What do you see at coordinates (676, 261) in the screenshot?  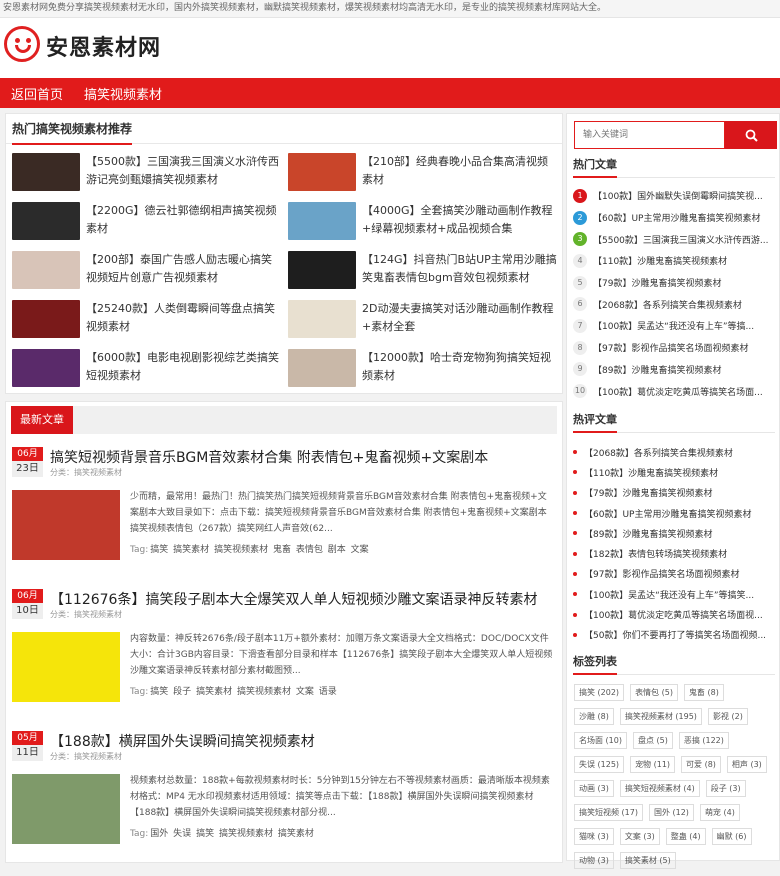 I see `hot-article-item: 4 【110款】沙雕鬼畜搞笑视频素材` at bounding box center [676, 261].